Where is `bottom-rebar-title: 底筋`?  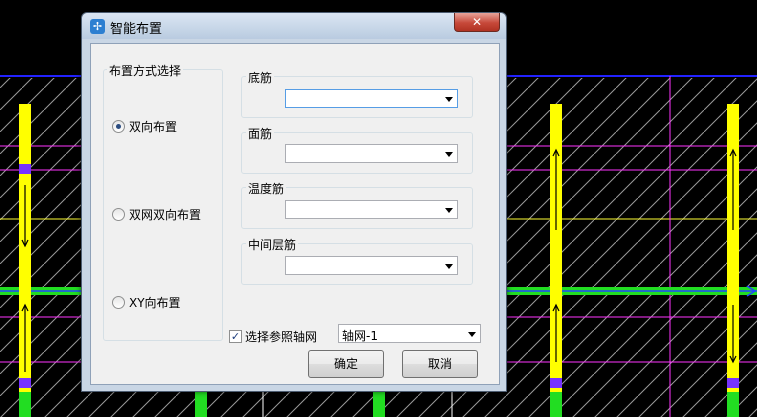 bottom-rebar-title: 底筋 is located at coordinates (260, 77).